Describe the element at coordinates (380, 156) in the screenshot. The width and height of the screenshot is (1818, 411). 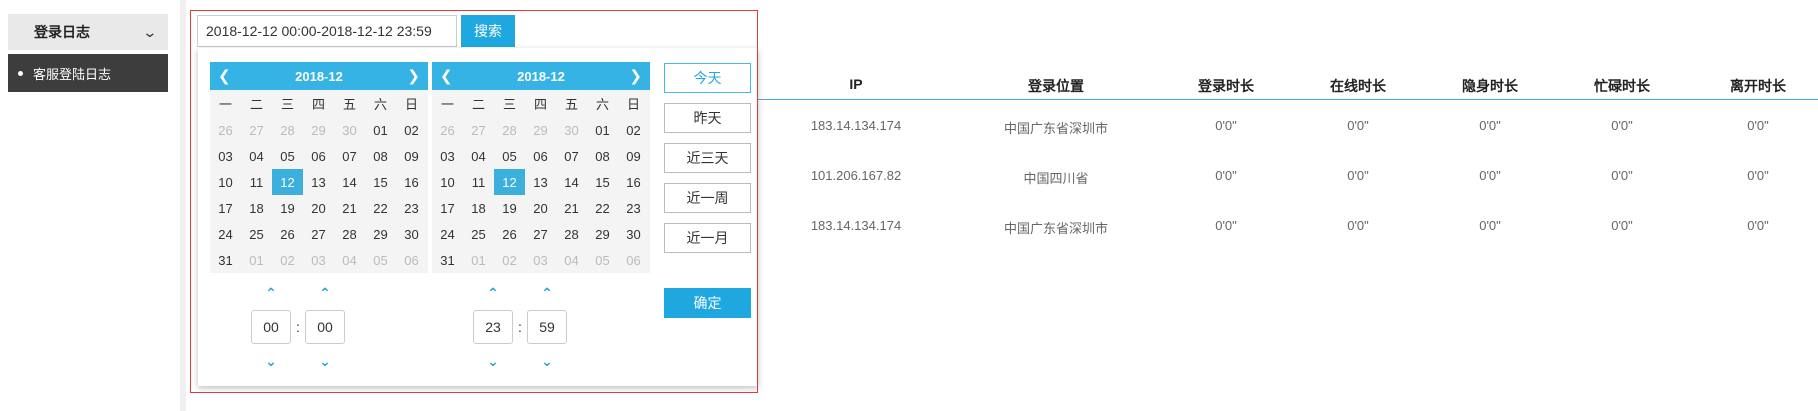
I see `calendar-day: 08` at that location.